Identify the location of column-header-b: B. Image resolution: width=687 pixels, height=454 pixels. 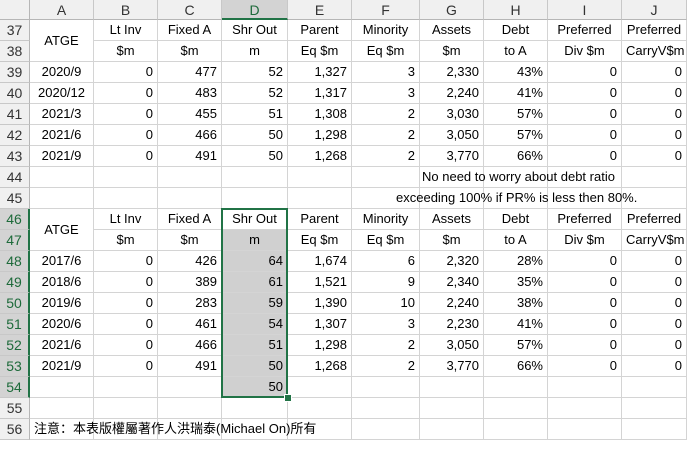
(126, 10).